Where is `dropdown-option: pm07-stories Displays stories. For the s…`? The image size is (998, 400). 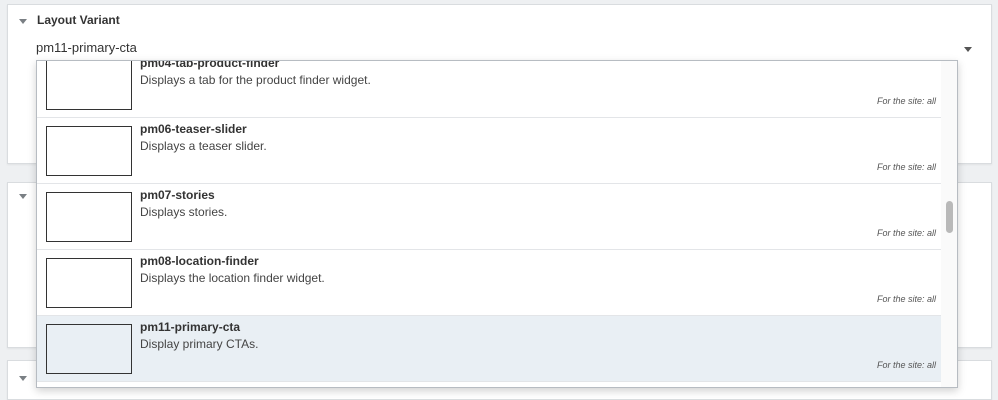
dropdown-option: pm07-stories Displays stories. For the s… is located at coordinates (489, 217).